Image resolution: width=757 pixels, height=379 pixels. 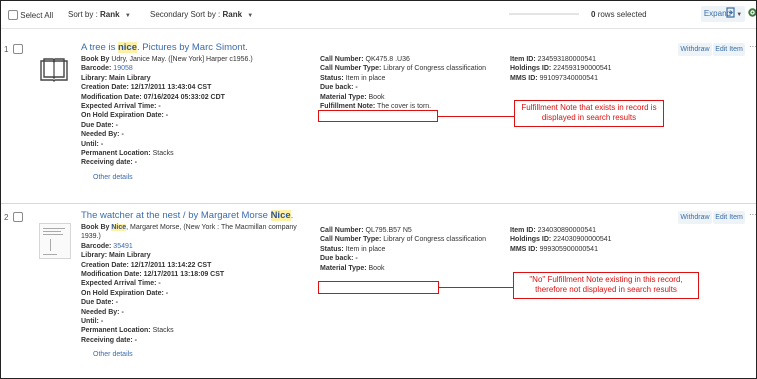 What do you see at coordinates (730, 14) in the screenshot?
I see `export-icon` at bounding box center [730, 14].